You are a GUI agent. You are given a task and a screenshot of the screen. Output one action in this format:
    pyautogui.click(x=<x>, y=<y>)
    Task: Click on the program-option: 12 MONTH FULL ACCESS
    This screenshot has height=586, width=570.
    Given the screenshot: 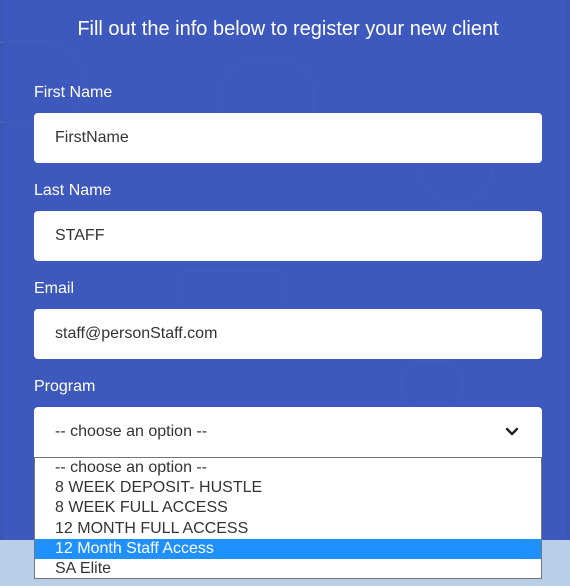 What is the action you would take?
    pyautogui.click(x=288, y=529)
    